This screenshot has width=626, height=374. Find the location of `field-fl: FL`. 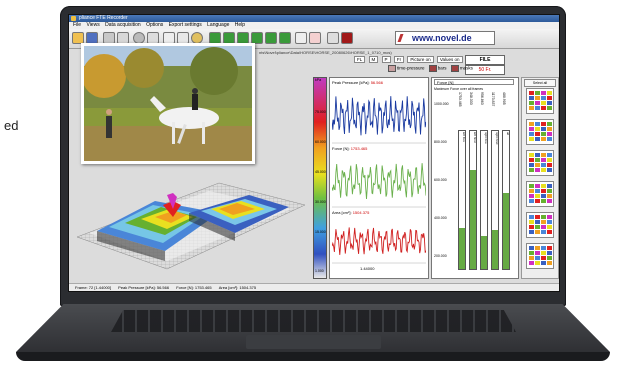

field-fl: FL is located at coordinates (360, 59).